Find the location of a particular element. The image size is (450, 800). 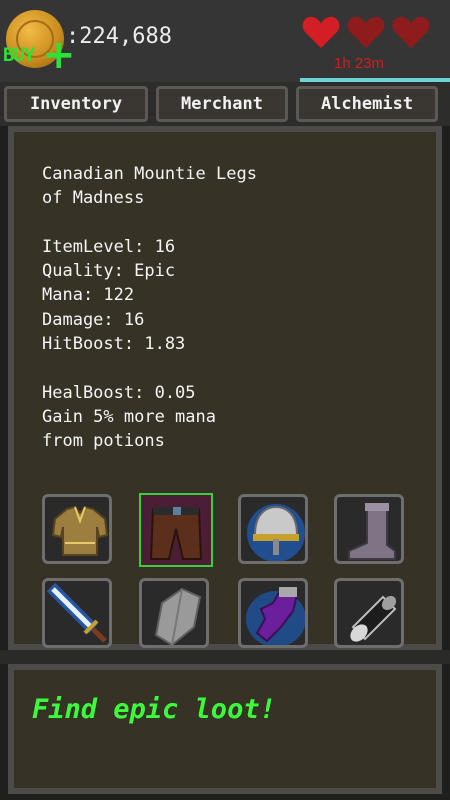

item-name-line-1: Canadian Mountie Legs is located at coordinates (149, 174).